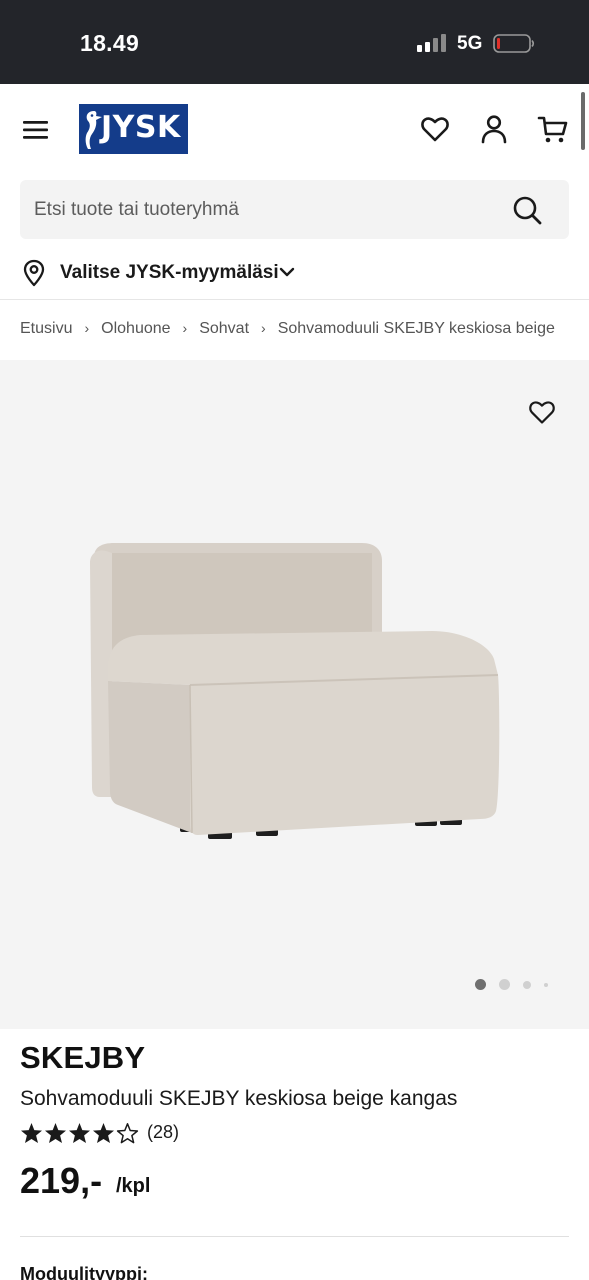 Image resolution: width=589 pixels, height=1280 pixels. What do you see at coordinates (480, 984) in the screenshot?
I see `gallery-dot-active` at bounding box center [480, 984].